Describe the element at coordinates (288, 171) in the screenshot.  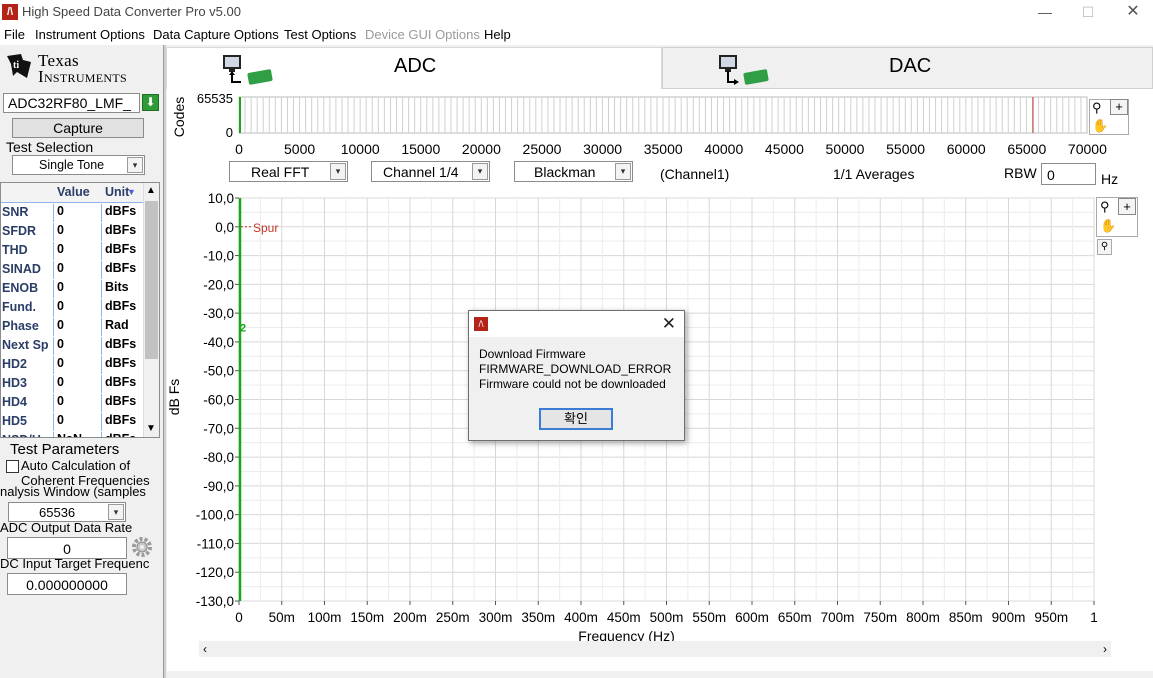
I see `fft-type-select: Real FFT ▾` at that location.